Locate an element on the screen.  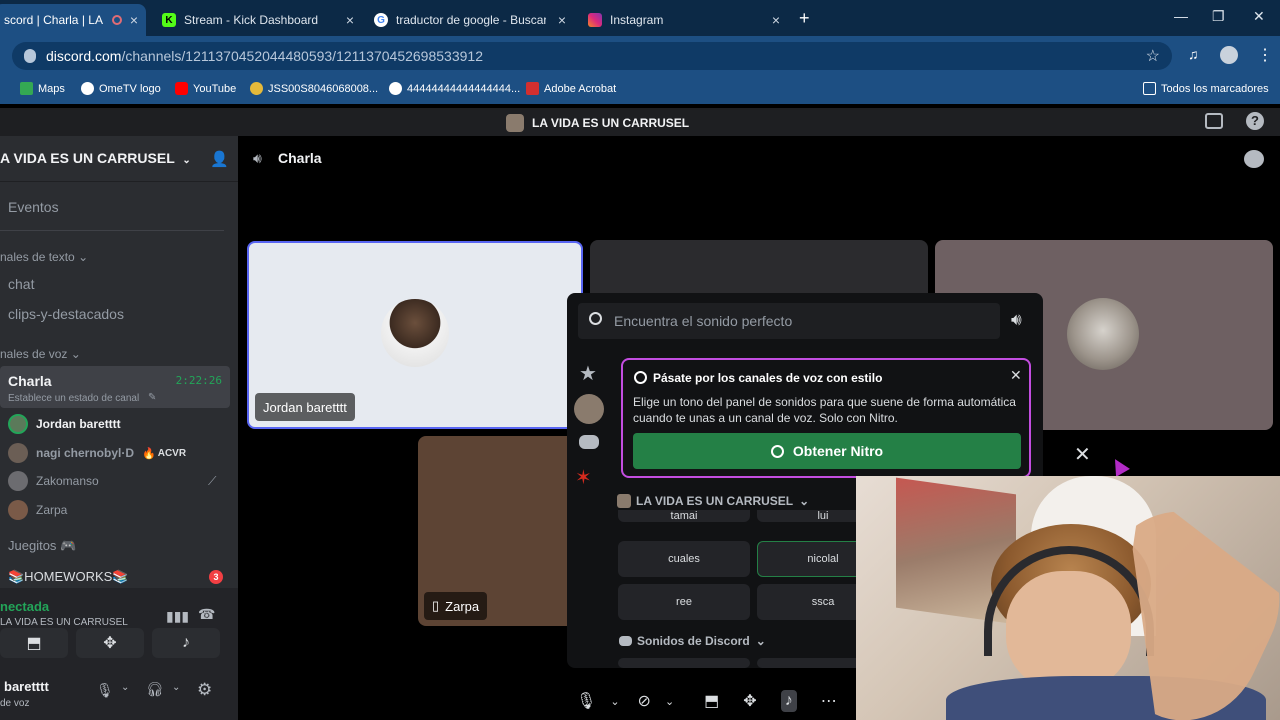
tab-label: scord | Charla | LA VI is located at coordinates (54, 20).